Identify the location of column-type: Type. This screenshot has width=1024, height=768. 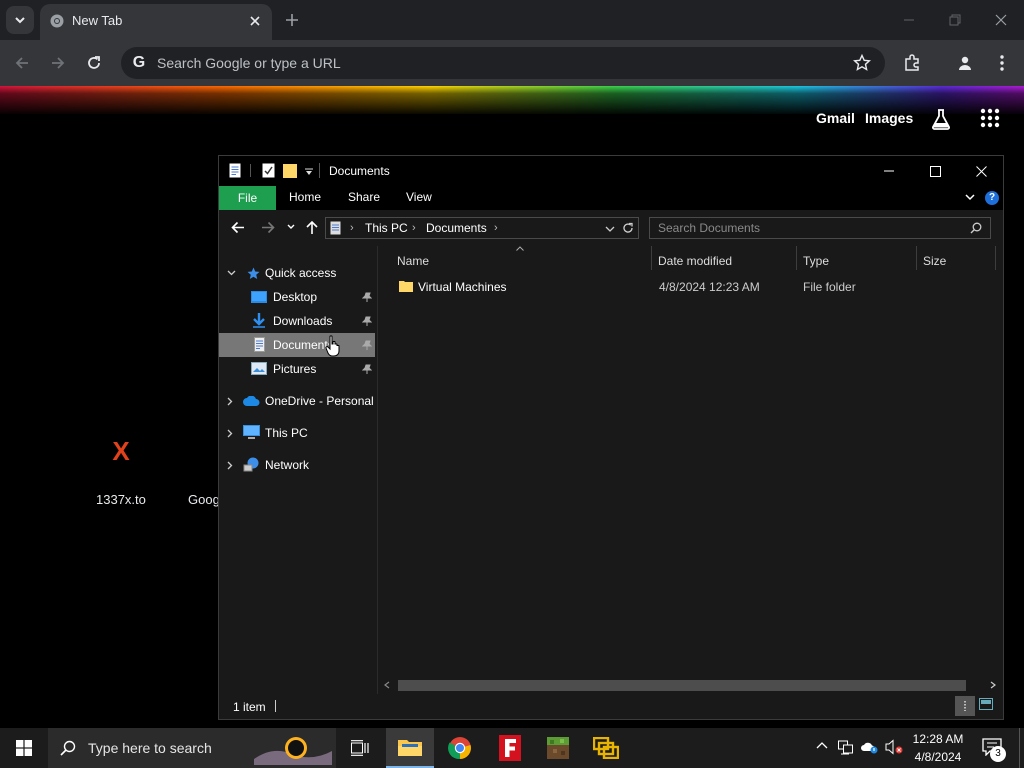
(816, 261).